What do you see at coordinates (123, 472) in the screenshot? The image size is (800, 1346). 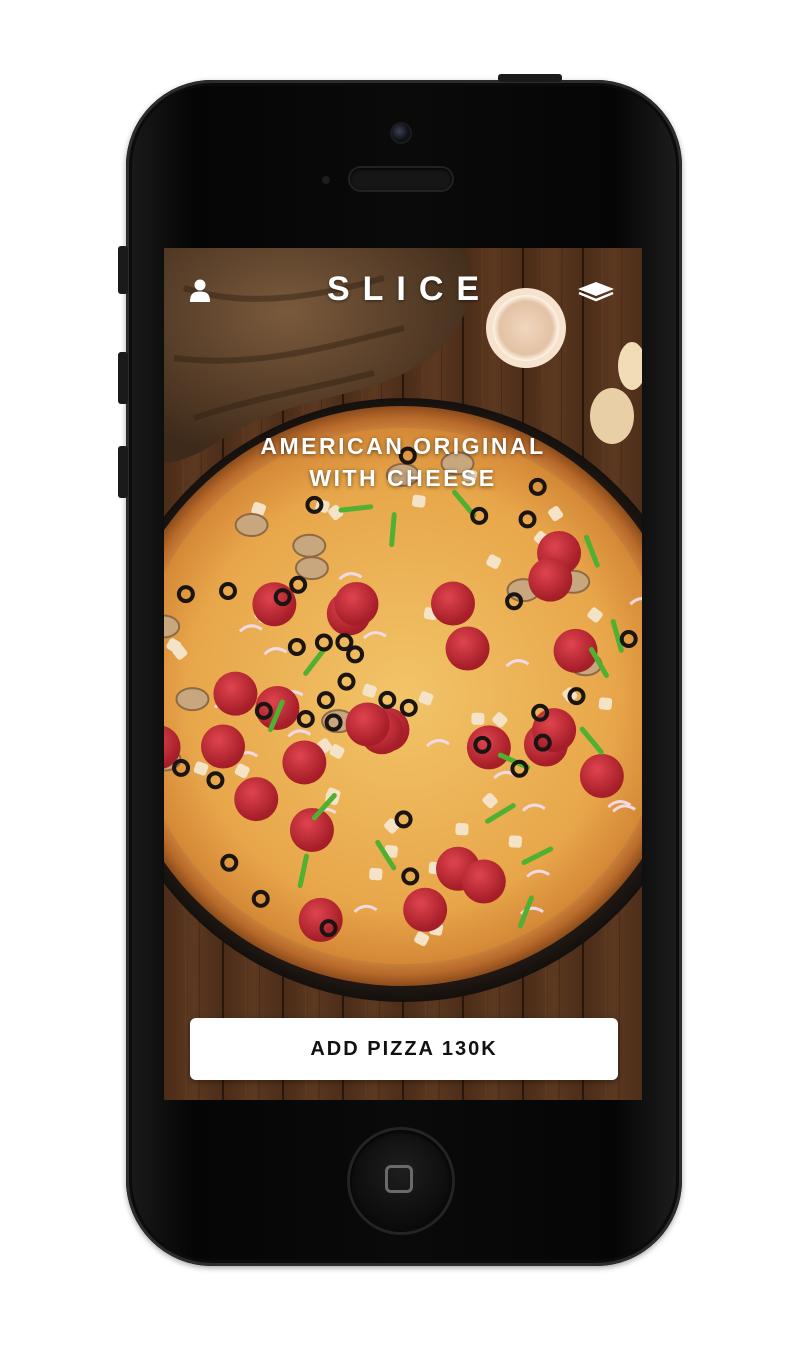 I see `volume-down-button` at bounding box center [123, 472].